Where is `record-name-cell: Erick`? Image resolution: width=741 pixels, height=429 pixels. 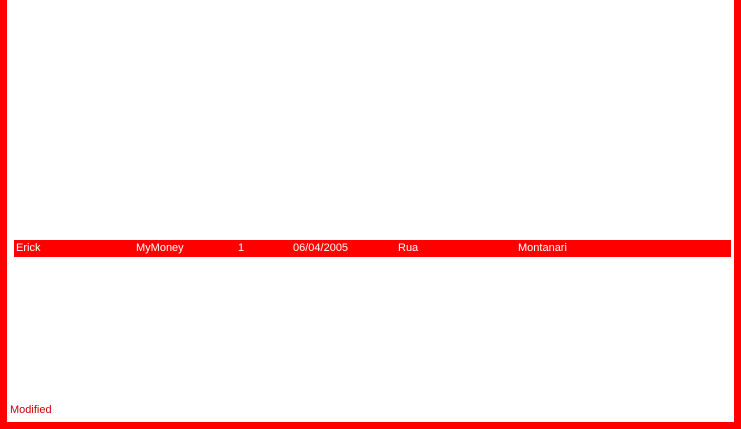
record-name-cell: Erick is located at coordinates (28, 248).